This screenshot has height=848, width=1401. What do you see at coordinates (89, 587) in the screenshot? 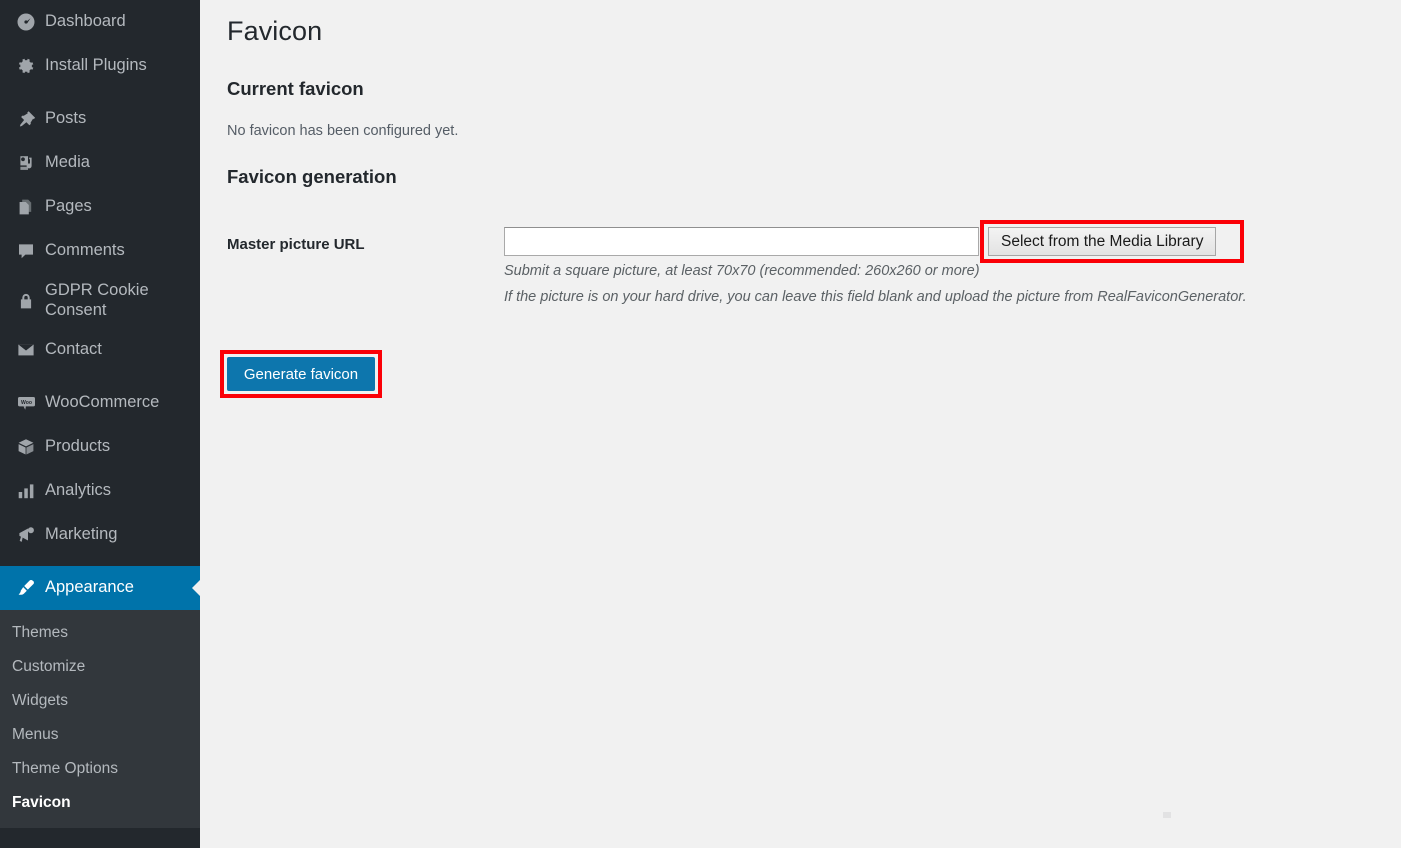
I see `sidebar-item-label: Appearance` at bounding box center [89, 587].